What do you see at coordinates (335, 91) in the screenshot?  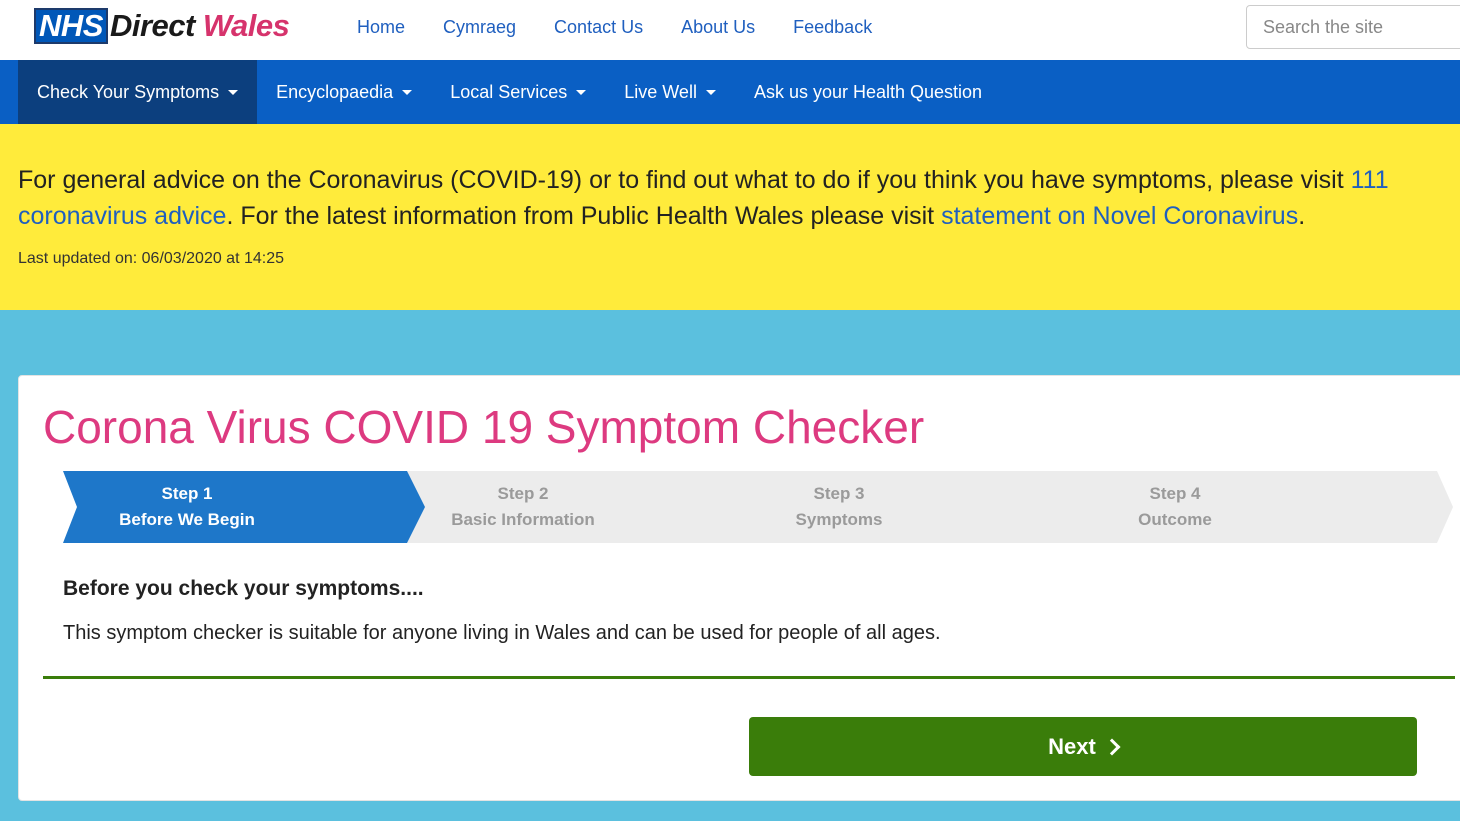 I see `nav-label: Encyclopaedia` at bounding box center [335, 91].